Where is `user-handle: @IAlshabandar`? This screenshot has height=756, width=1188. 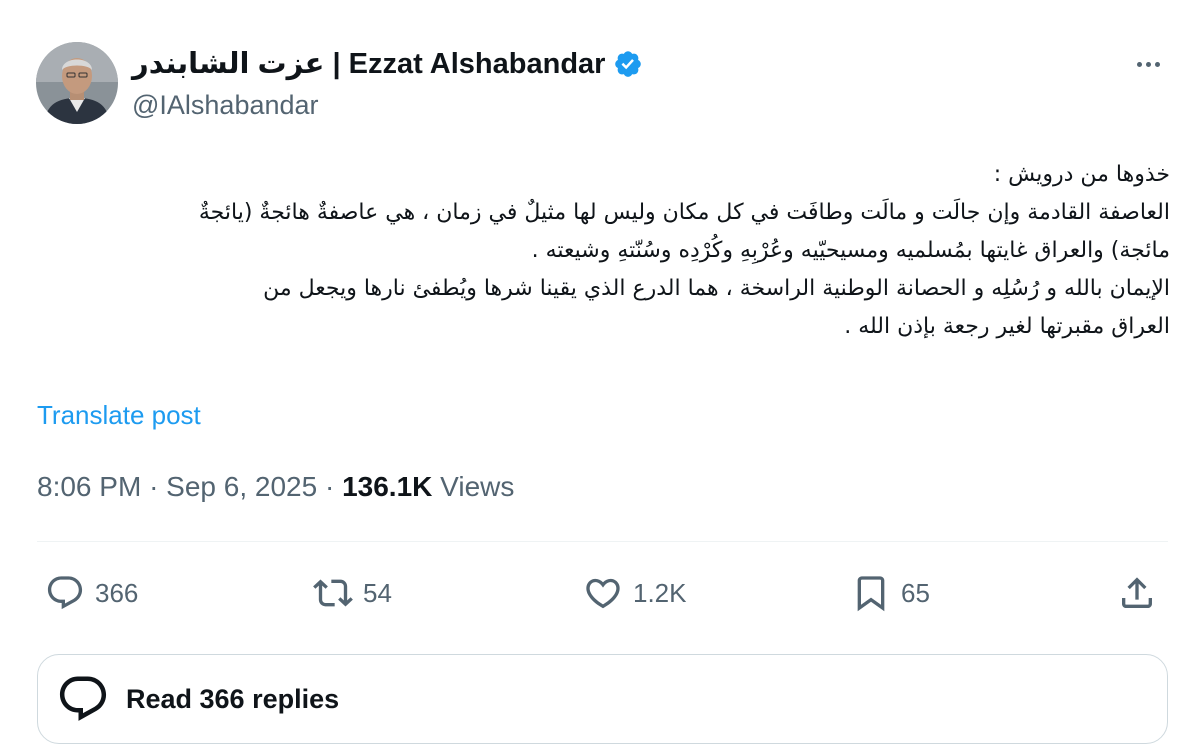
user-handle: @IAlshabandar is located at coordinates (225, 105).